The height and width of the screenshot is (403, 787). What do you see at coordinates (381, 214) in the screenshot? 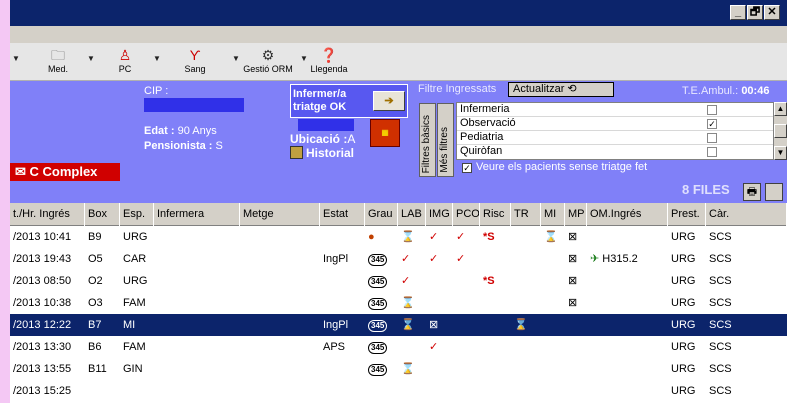
I see `col-header-grau: Grau` at bounding box center [381, 214].